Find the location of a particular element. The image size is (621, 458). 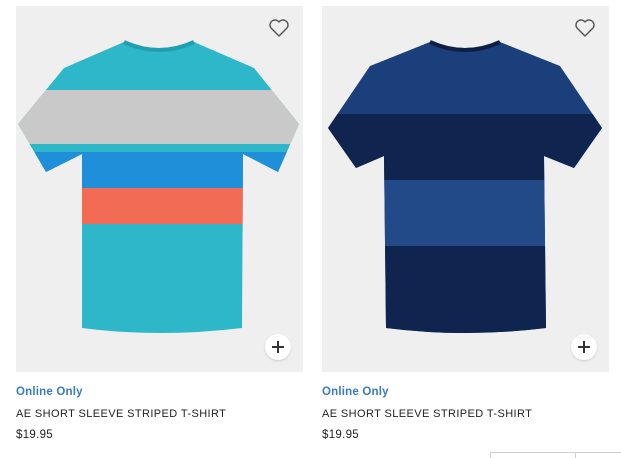

pagination-divider is located at coordinates (575, 455).